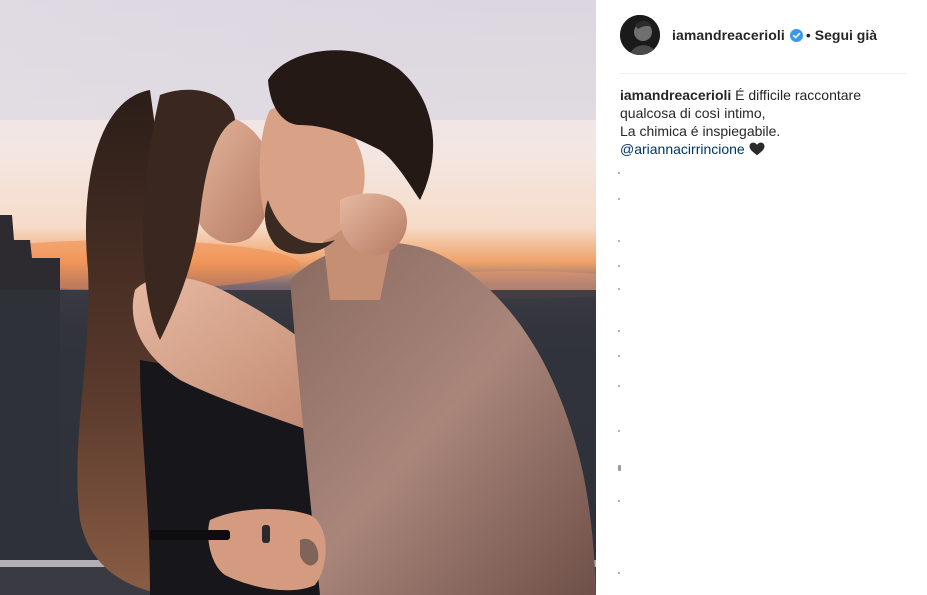  I want to click on caption-line-4: @ariannacirrincione, so click(765, 149).